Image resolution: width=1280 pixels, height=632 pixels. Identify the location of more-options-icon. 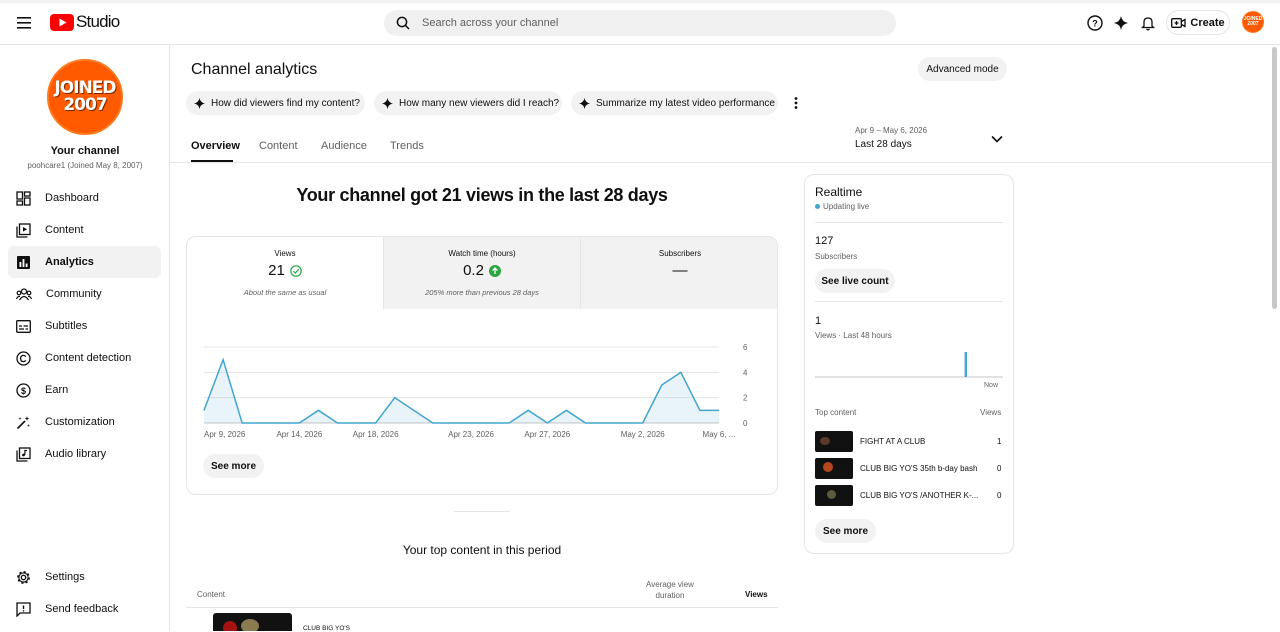
(796, 103).